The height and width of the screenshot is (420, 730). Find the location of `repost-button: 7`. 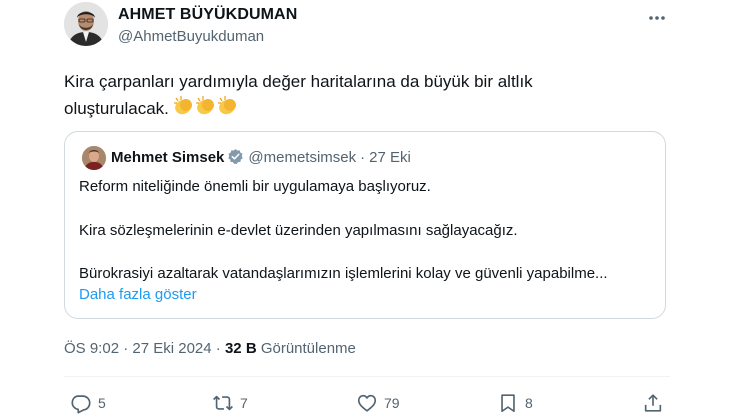

repost-button: 7 is located at coordinates (230, 403).